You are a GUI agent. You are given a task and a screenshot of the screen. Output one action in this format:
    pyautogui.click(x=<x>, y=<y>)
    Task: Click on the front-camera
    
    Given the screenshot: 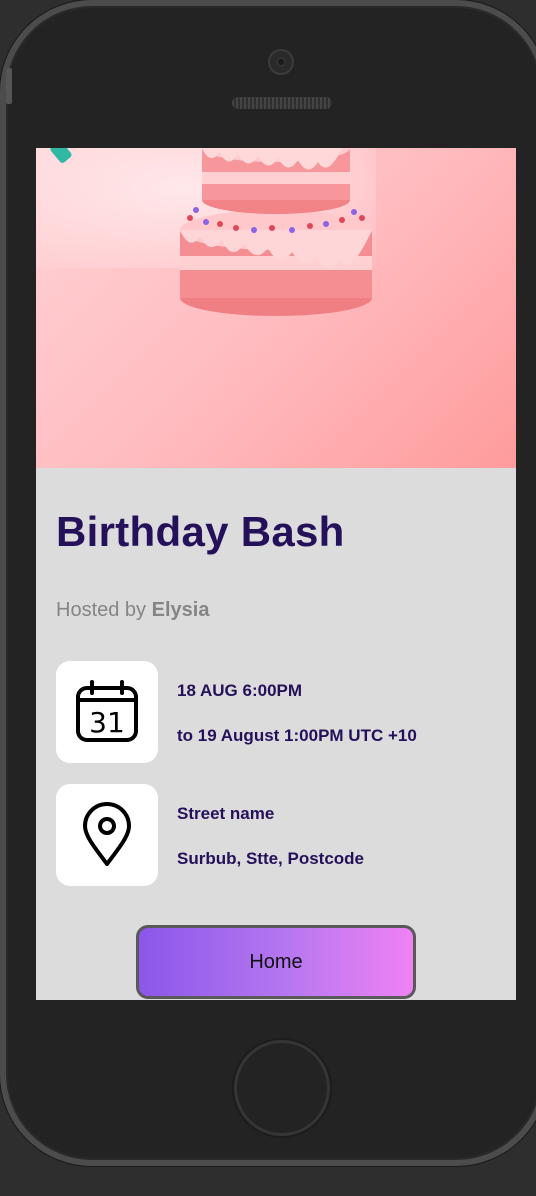 What is the action you would take?
    pyautogui.click(x=281, y=62)
    